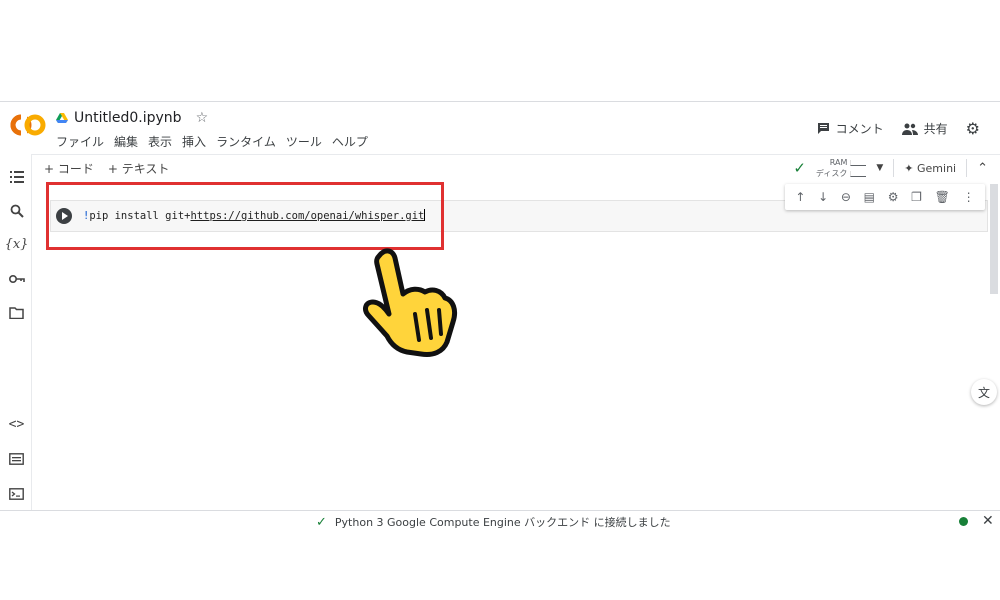 The width and height of the screenshot is (1000, 600). What do you see at coordinates (304, 141) in the screenshot?
I see `menu-tools: ツール` at bounding box center [304, 141].